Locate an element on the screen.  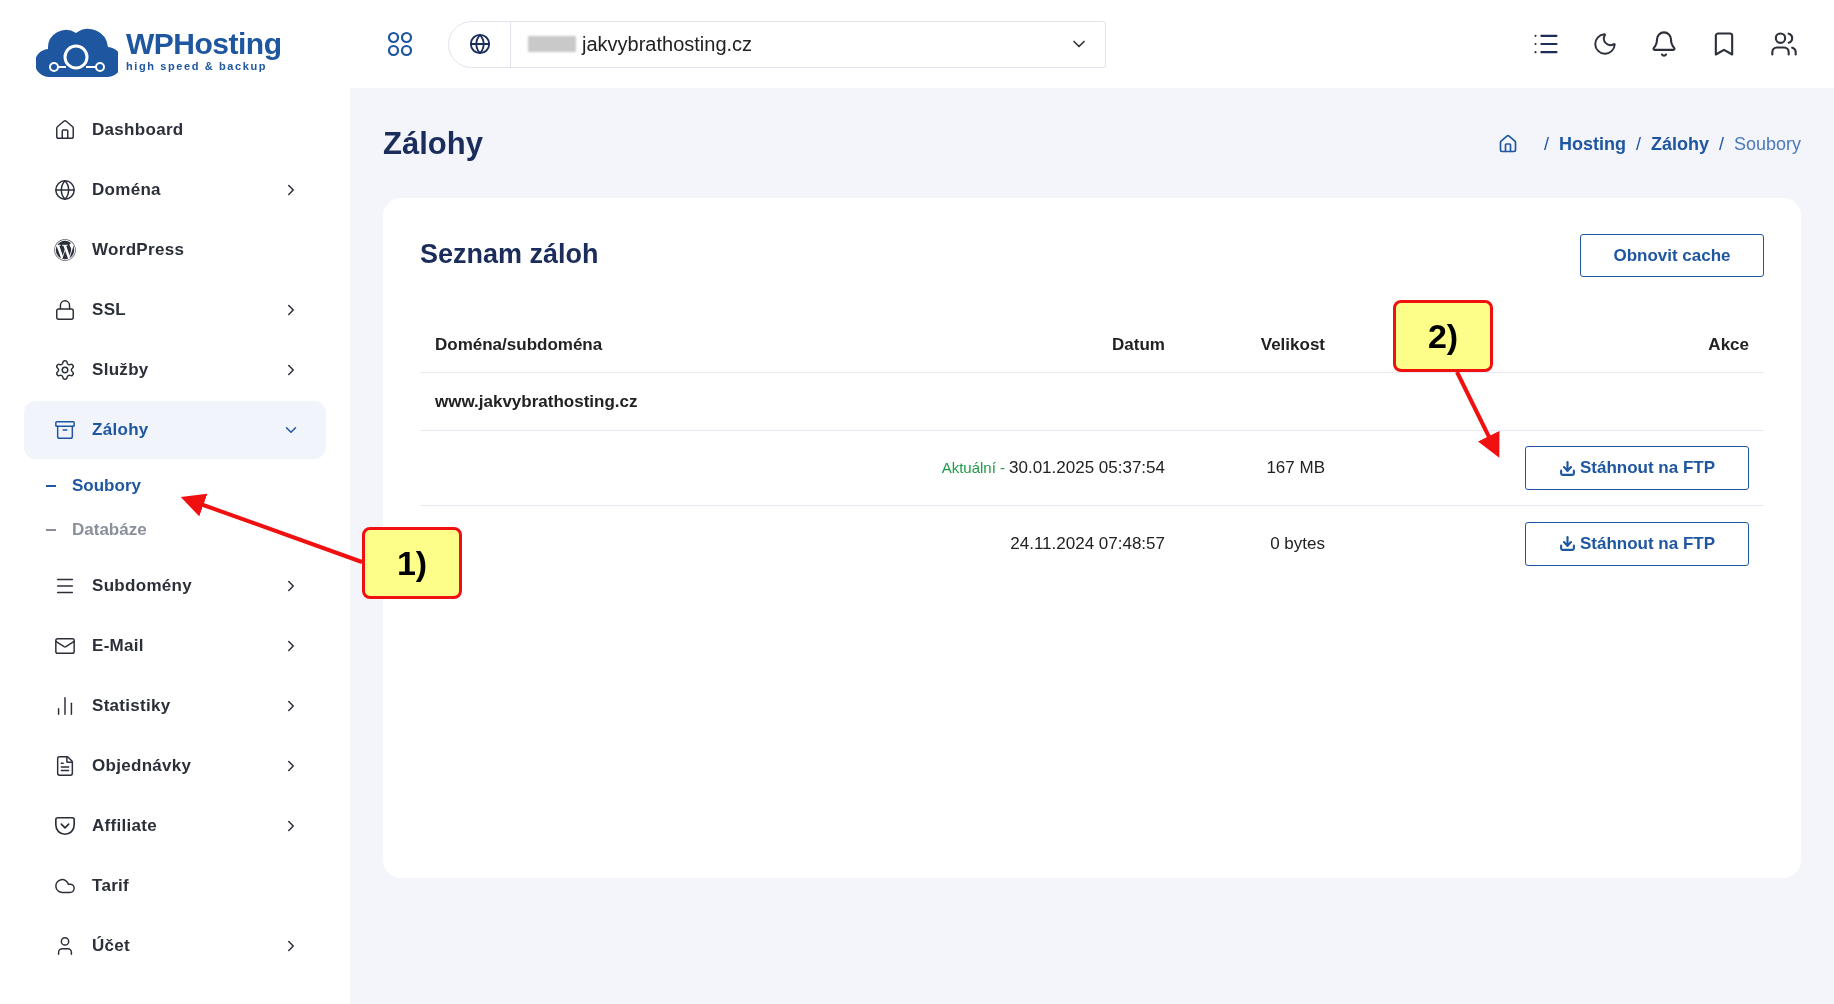
document-icon is located at coordinates (65, 766).